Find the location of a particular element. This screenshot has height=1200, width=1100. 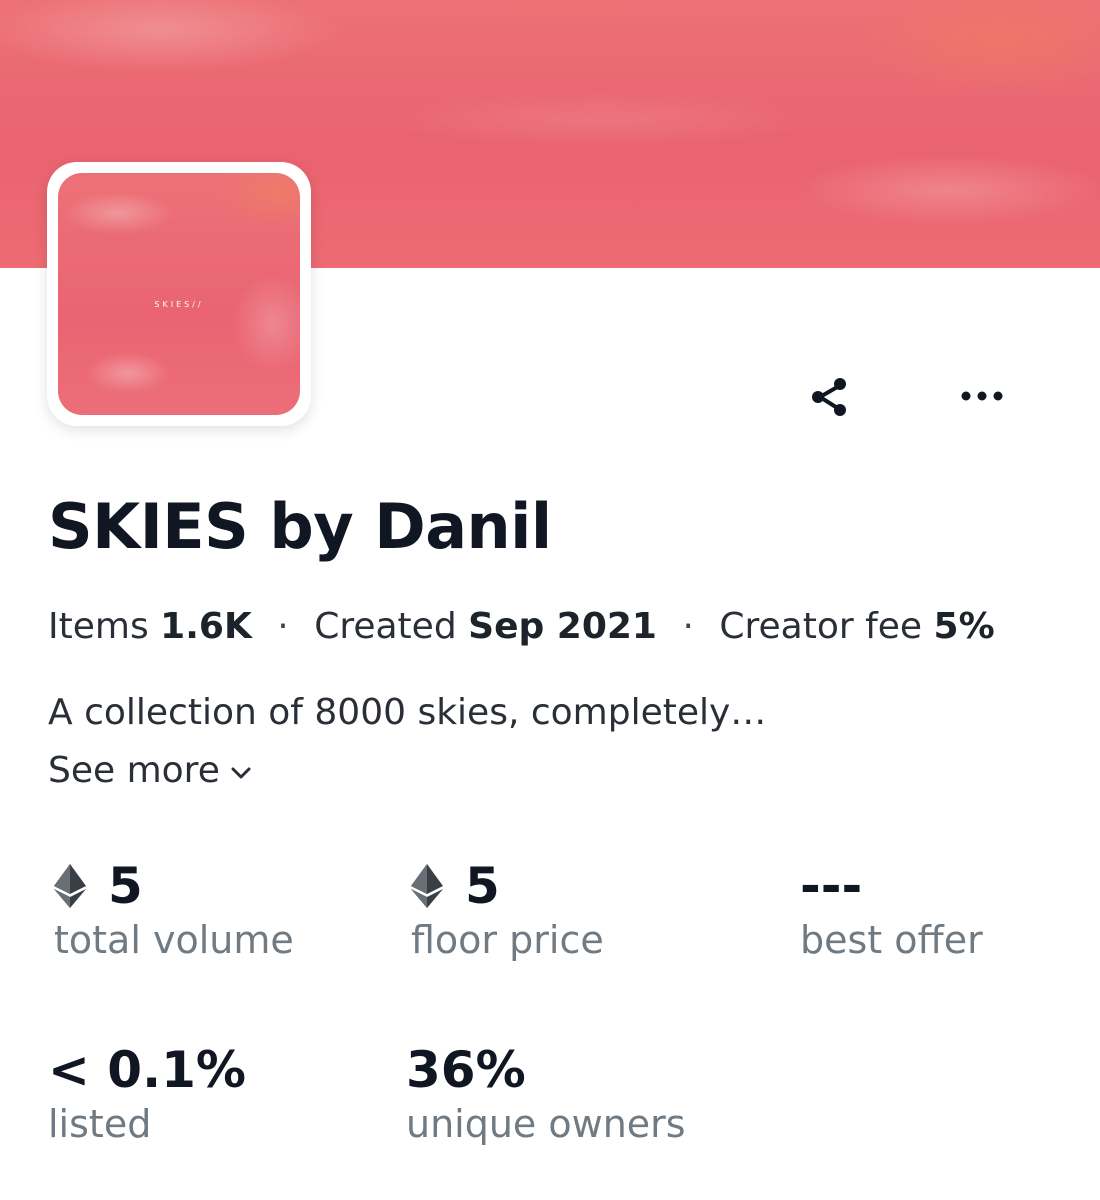

stat-listed: < 0.1% listed is located at coordinates (147, 1093).